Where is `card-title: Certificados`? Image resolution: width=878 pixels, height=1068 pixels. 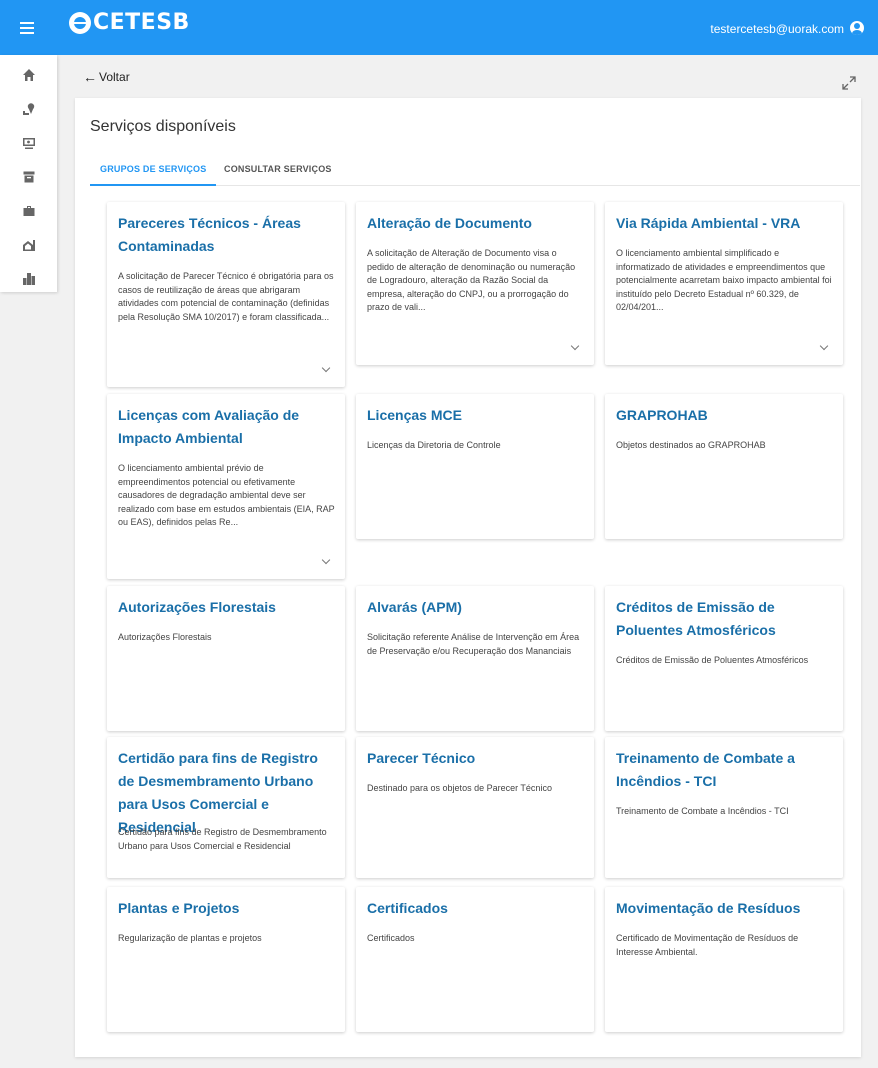 card-title: Certificados is located at coordinates (407, 908).